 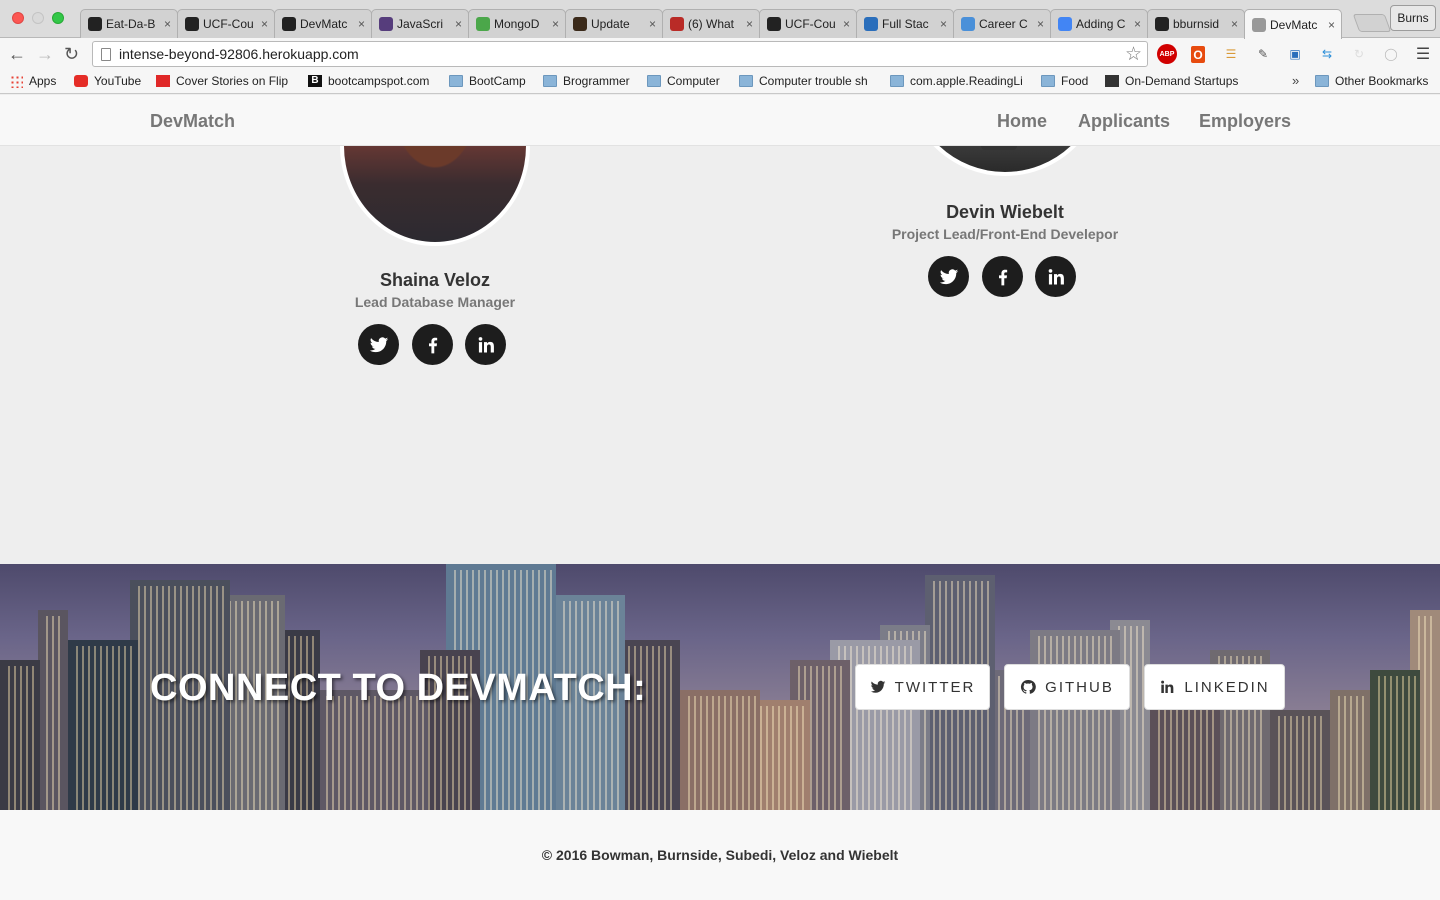 What do you see at coordinates (1327, 54) in the screenshot?
I see `sync-arrows-icon: ⇆` at bounding box center [1327, 54].